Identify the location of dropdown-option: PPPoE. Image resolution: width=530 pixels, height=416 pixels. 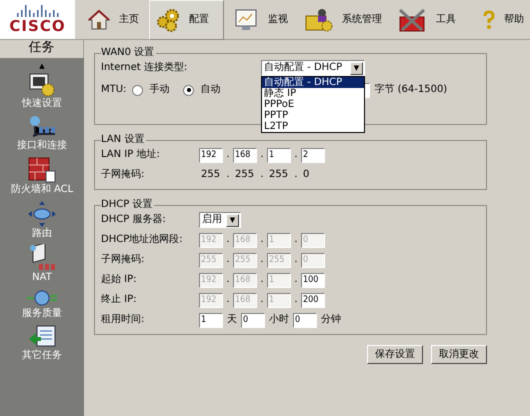
(313, 104).